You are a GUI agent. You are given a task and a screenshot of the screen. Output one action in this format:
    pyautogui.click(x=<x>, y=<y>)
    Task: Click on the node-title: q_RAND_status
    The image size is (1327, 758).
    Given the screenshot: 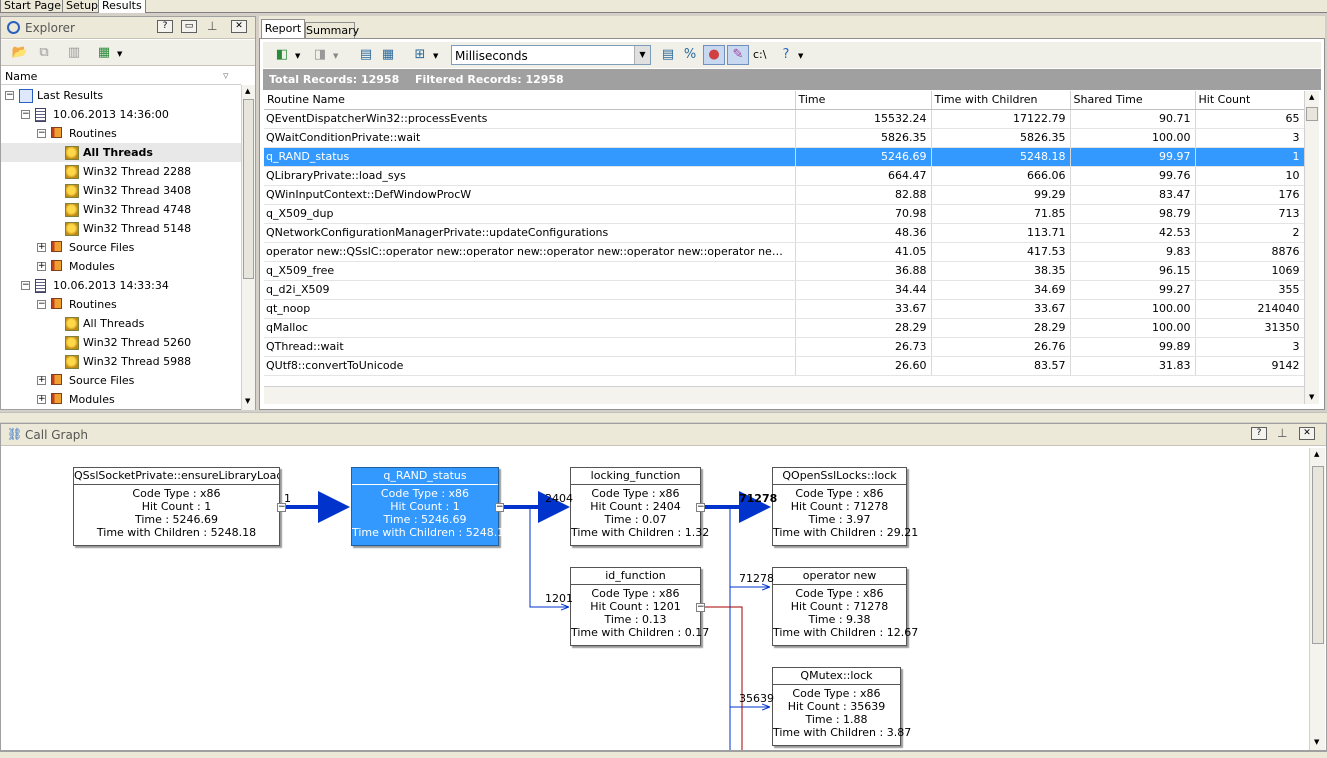 What is the action you would take?
    pyautogui.click(x=425, y=476)
    